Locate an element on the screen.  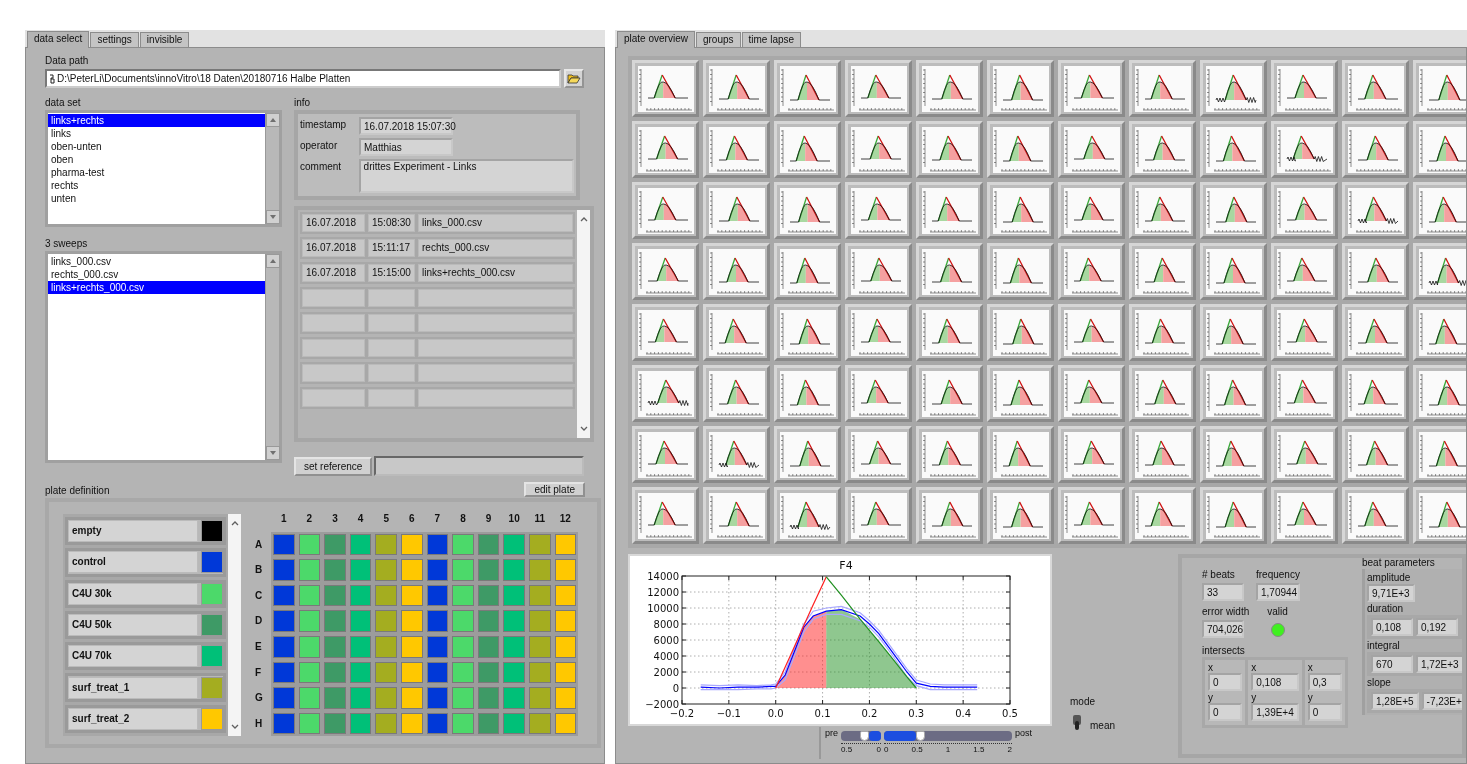
list-item: pharma-test is located at coordinates (156, 172).